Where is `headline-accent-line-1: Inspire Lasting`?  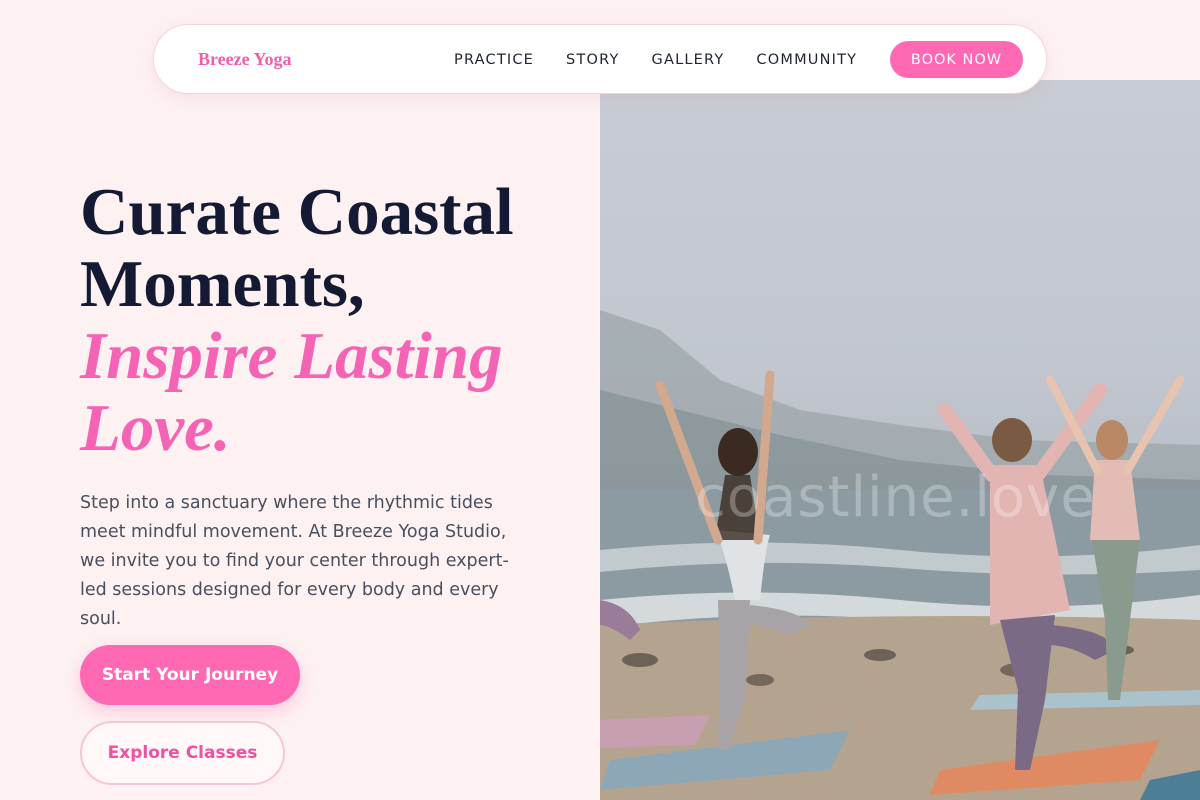
headline-accent-line-1: Inspire Lasting is located at coordinates (291, 356).